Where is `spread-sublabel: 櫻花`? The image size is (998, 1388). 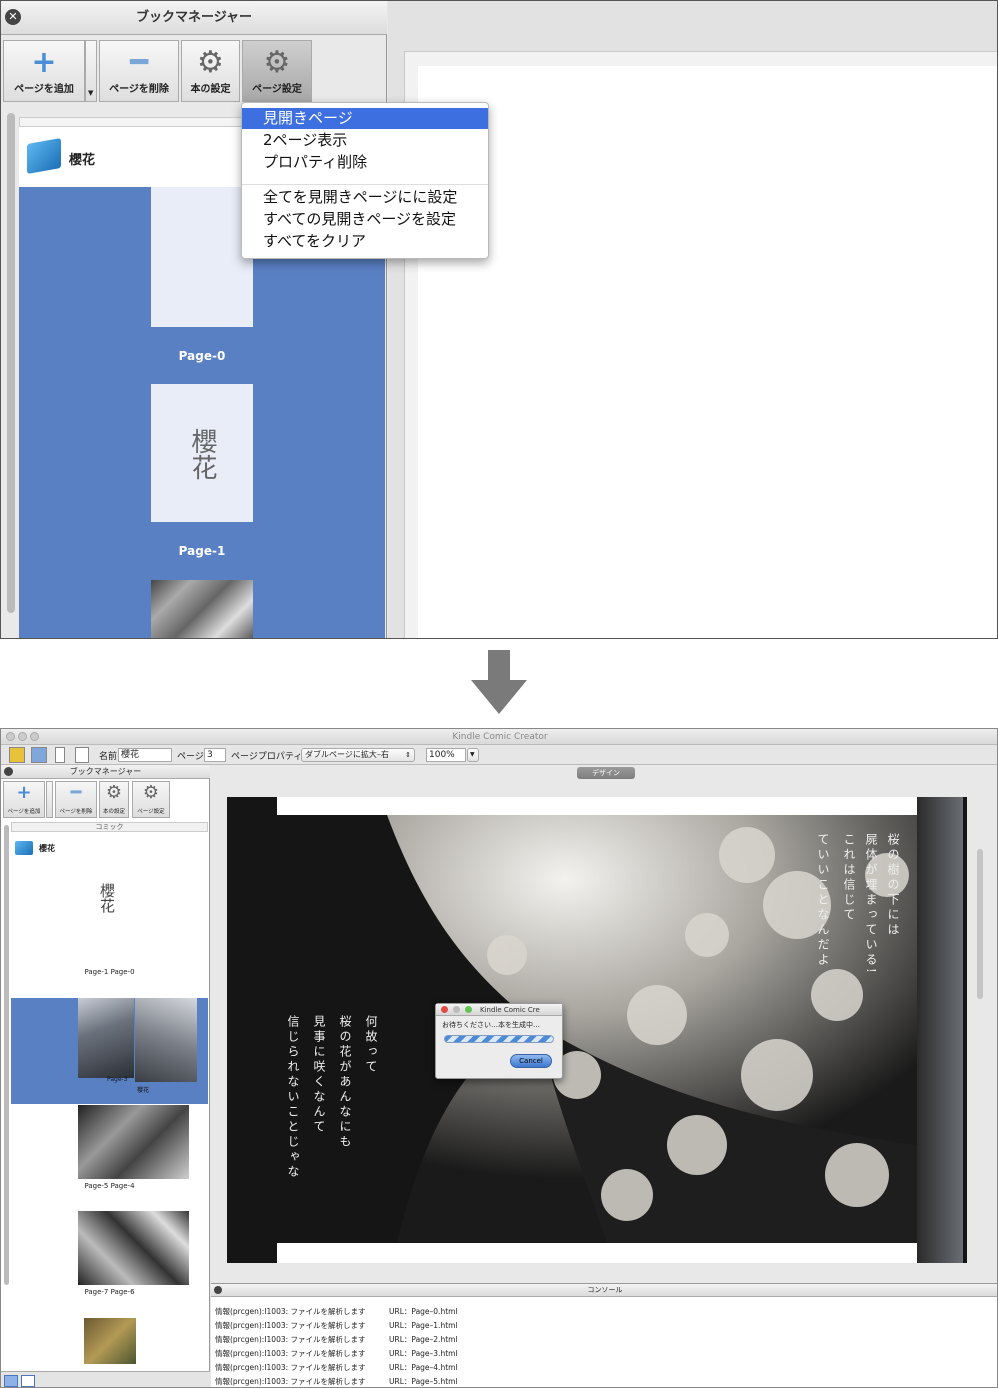 spread-sublabel: 櫻花 is located at coordinates (143, 1090).